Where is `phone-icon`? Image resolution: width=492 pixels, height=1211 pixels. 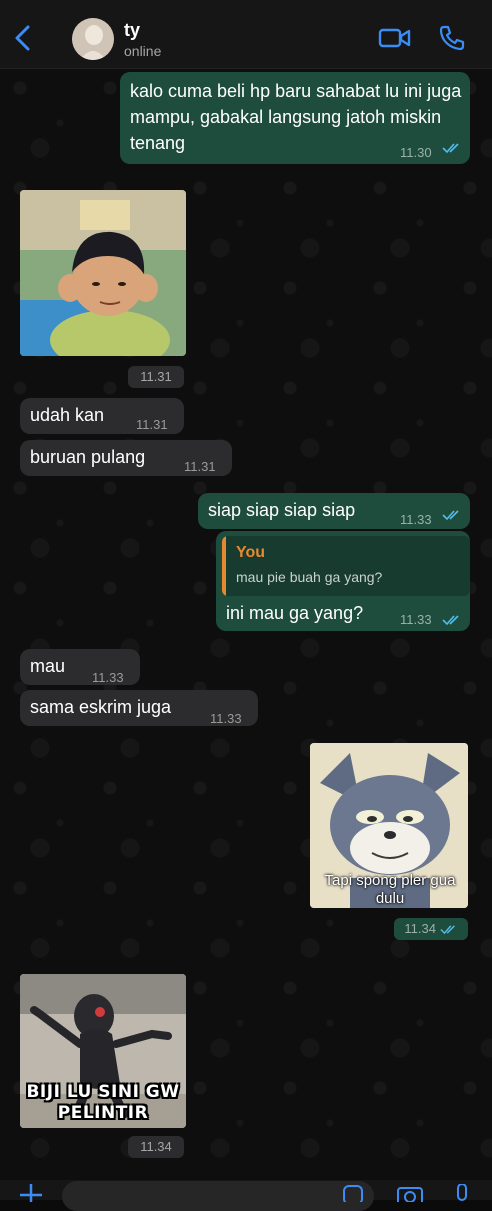 phone-icon is located at coordinates (452, 38).